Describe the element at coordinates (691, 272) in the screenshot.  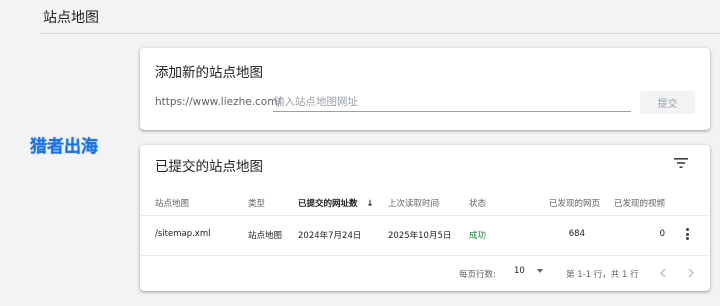
I see `next-page-icon` at that location.